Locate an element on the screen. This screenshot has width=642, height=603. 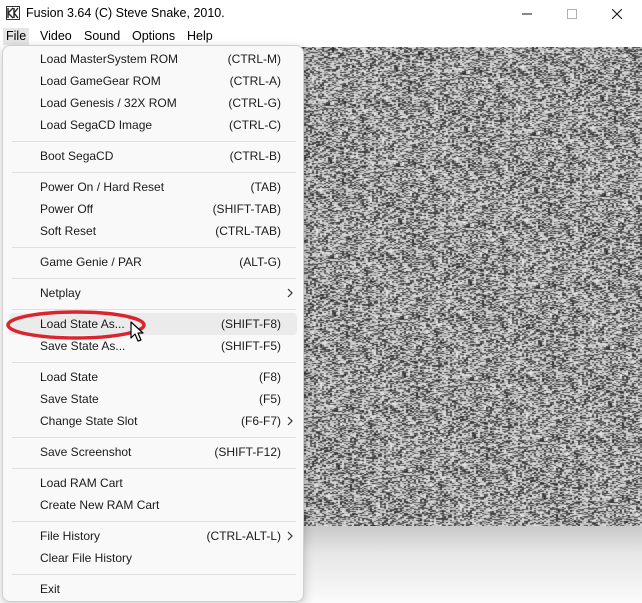
menu-file: File is located at coordinates (16, 36).